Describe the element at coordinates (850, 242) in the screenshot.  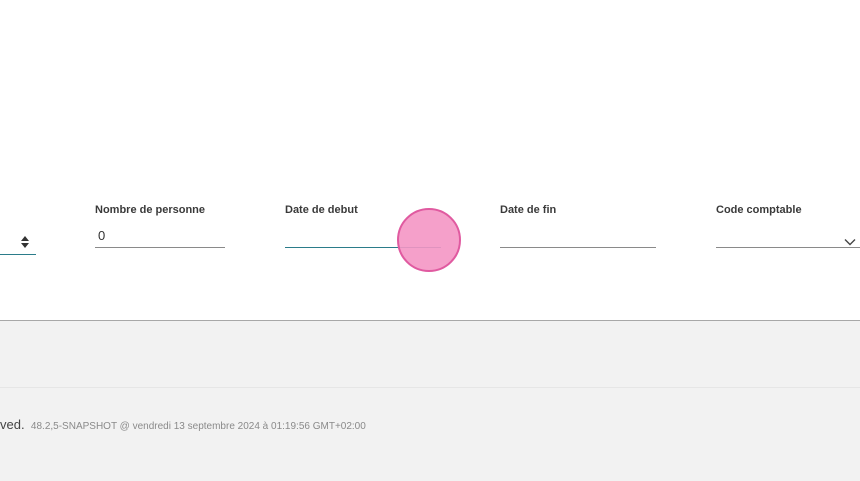
I see `chevron-down-icon` at that location.